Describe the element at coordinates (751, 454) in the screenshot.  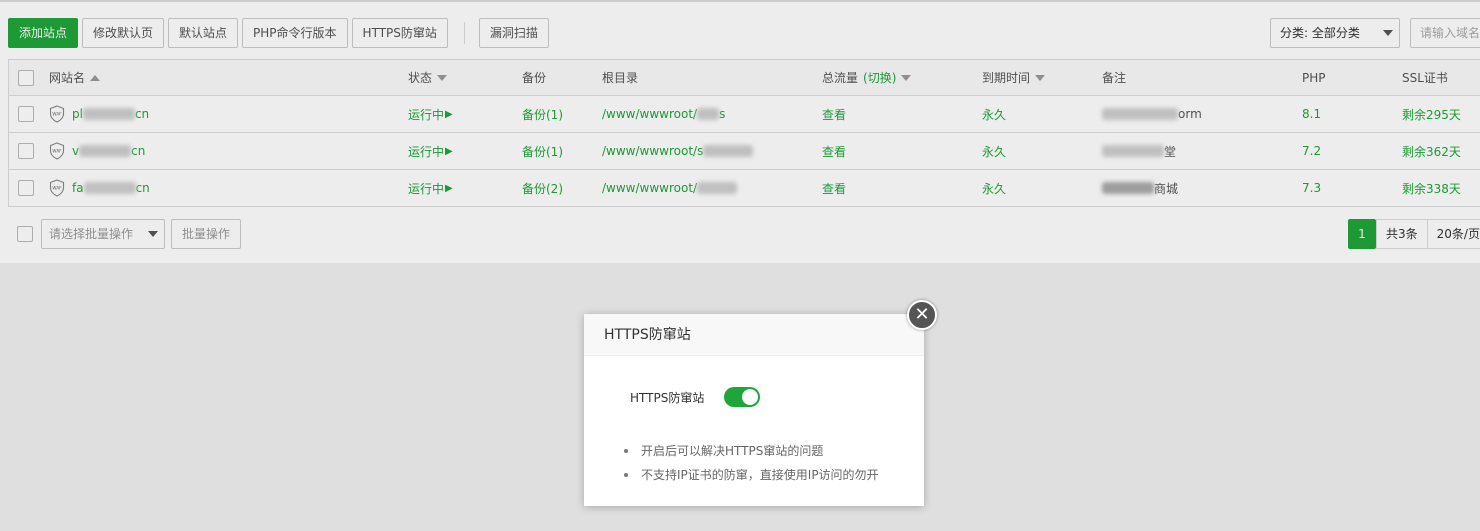
I see `note-item: 开启后可以解决HTTPS窜站的问题` at that location.